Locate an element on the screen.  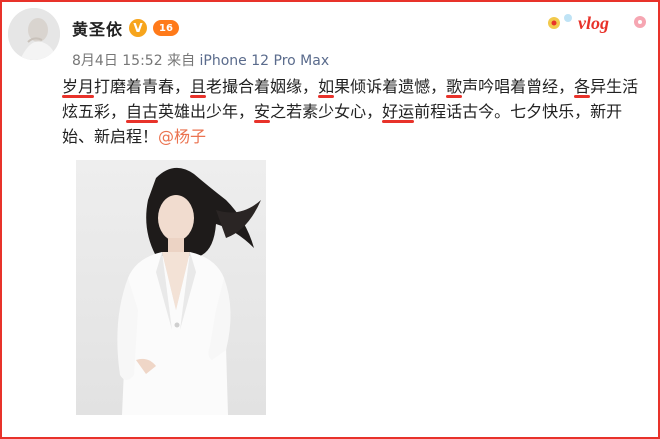
highlighted-phrase: 好运 is located at coordinates (398, 111).